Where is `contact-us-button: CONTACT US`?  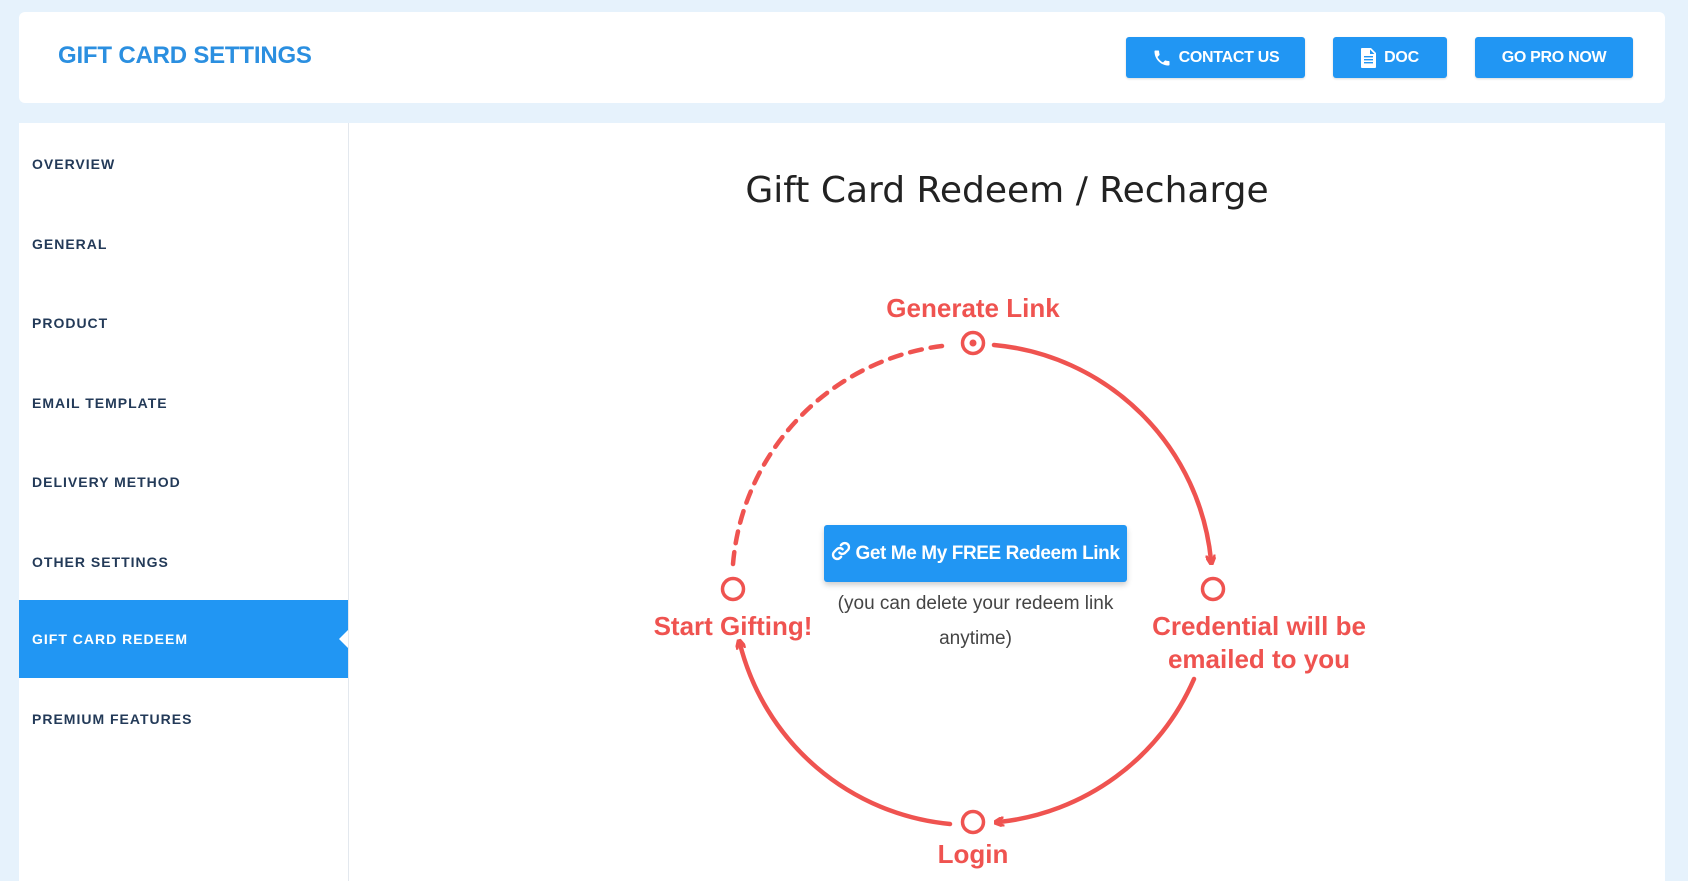 contact-us-button: CONTACT US is located at coordinates (1215, 57).